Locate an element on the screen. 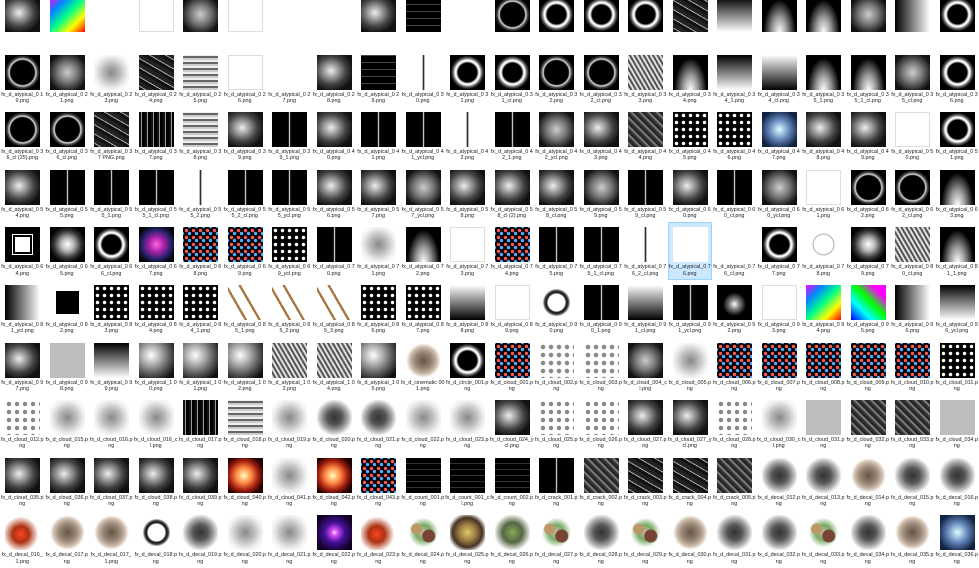 This screenshot has width=979, height=568. file-tile: fx_d_atypical_0 59.png is located at coordinates (601, 194).